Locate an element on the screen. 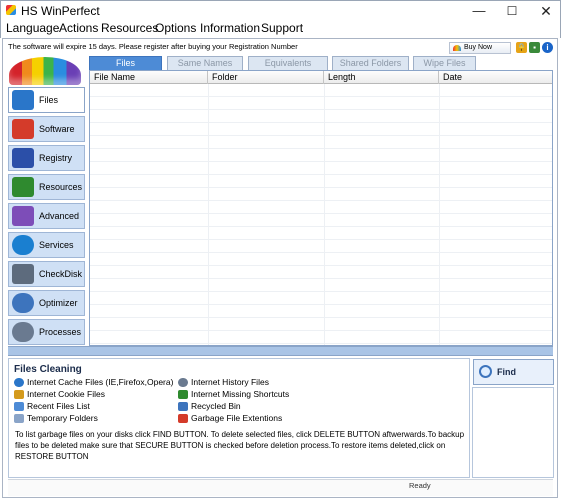 The width and height of the screenshot is (561, 500). clean-item-cookies: Internet Cookie Files is located at coordinates (59, 394).